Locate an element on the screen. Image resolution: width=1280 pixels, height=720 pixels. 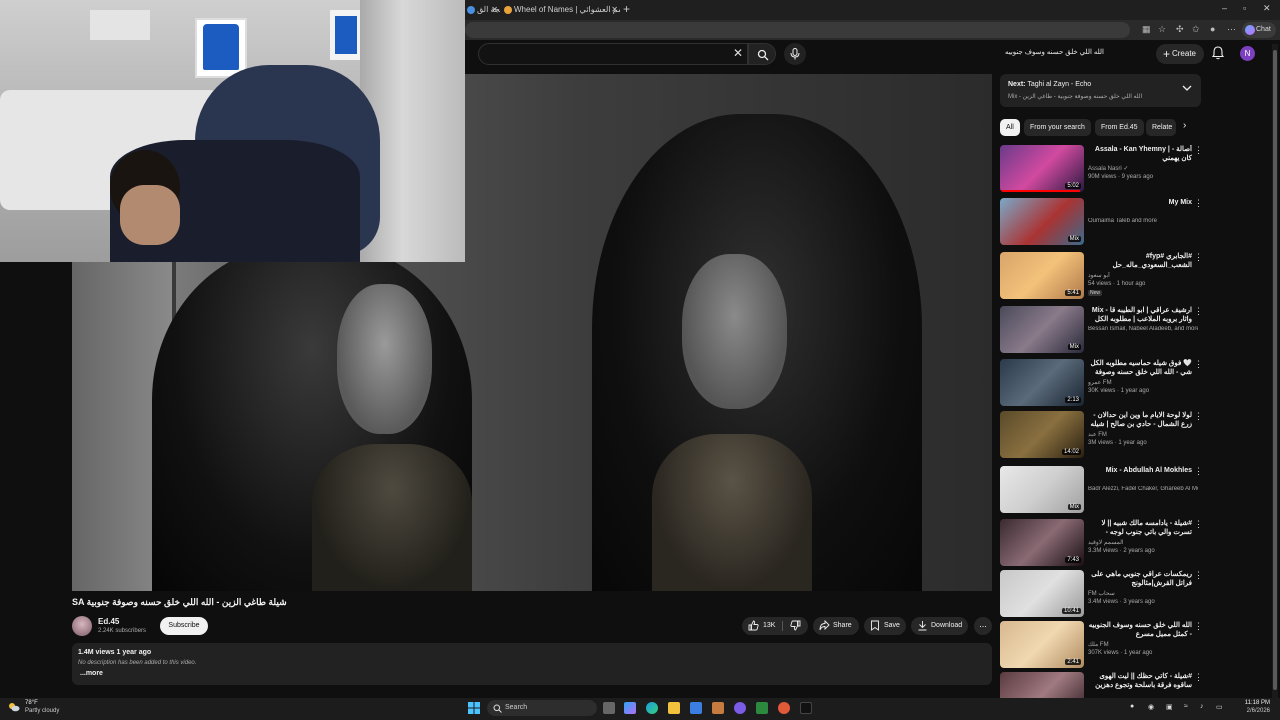
description-box is located at coordinates (532, 664).